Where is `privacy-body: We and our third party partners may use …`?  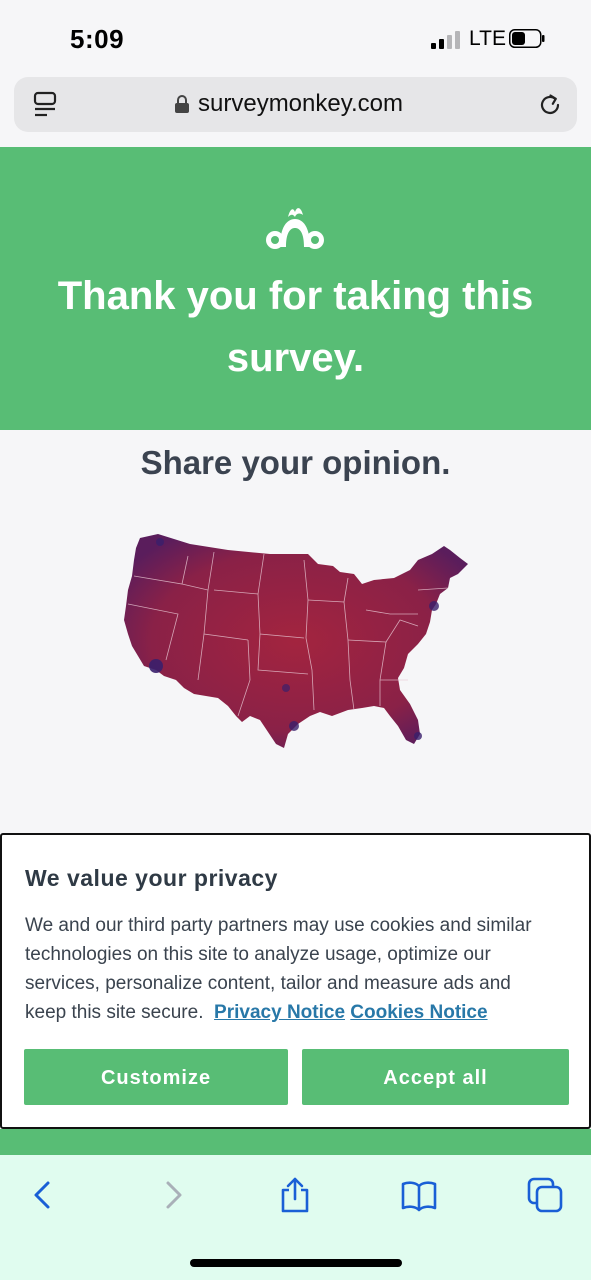
privacy-body: We and our third party partners may use … is located at coordinates (290, 969).